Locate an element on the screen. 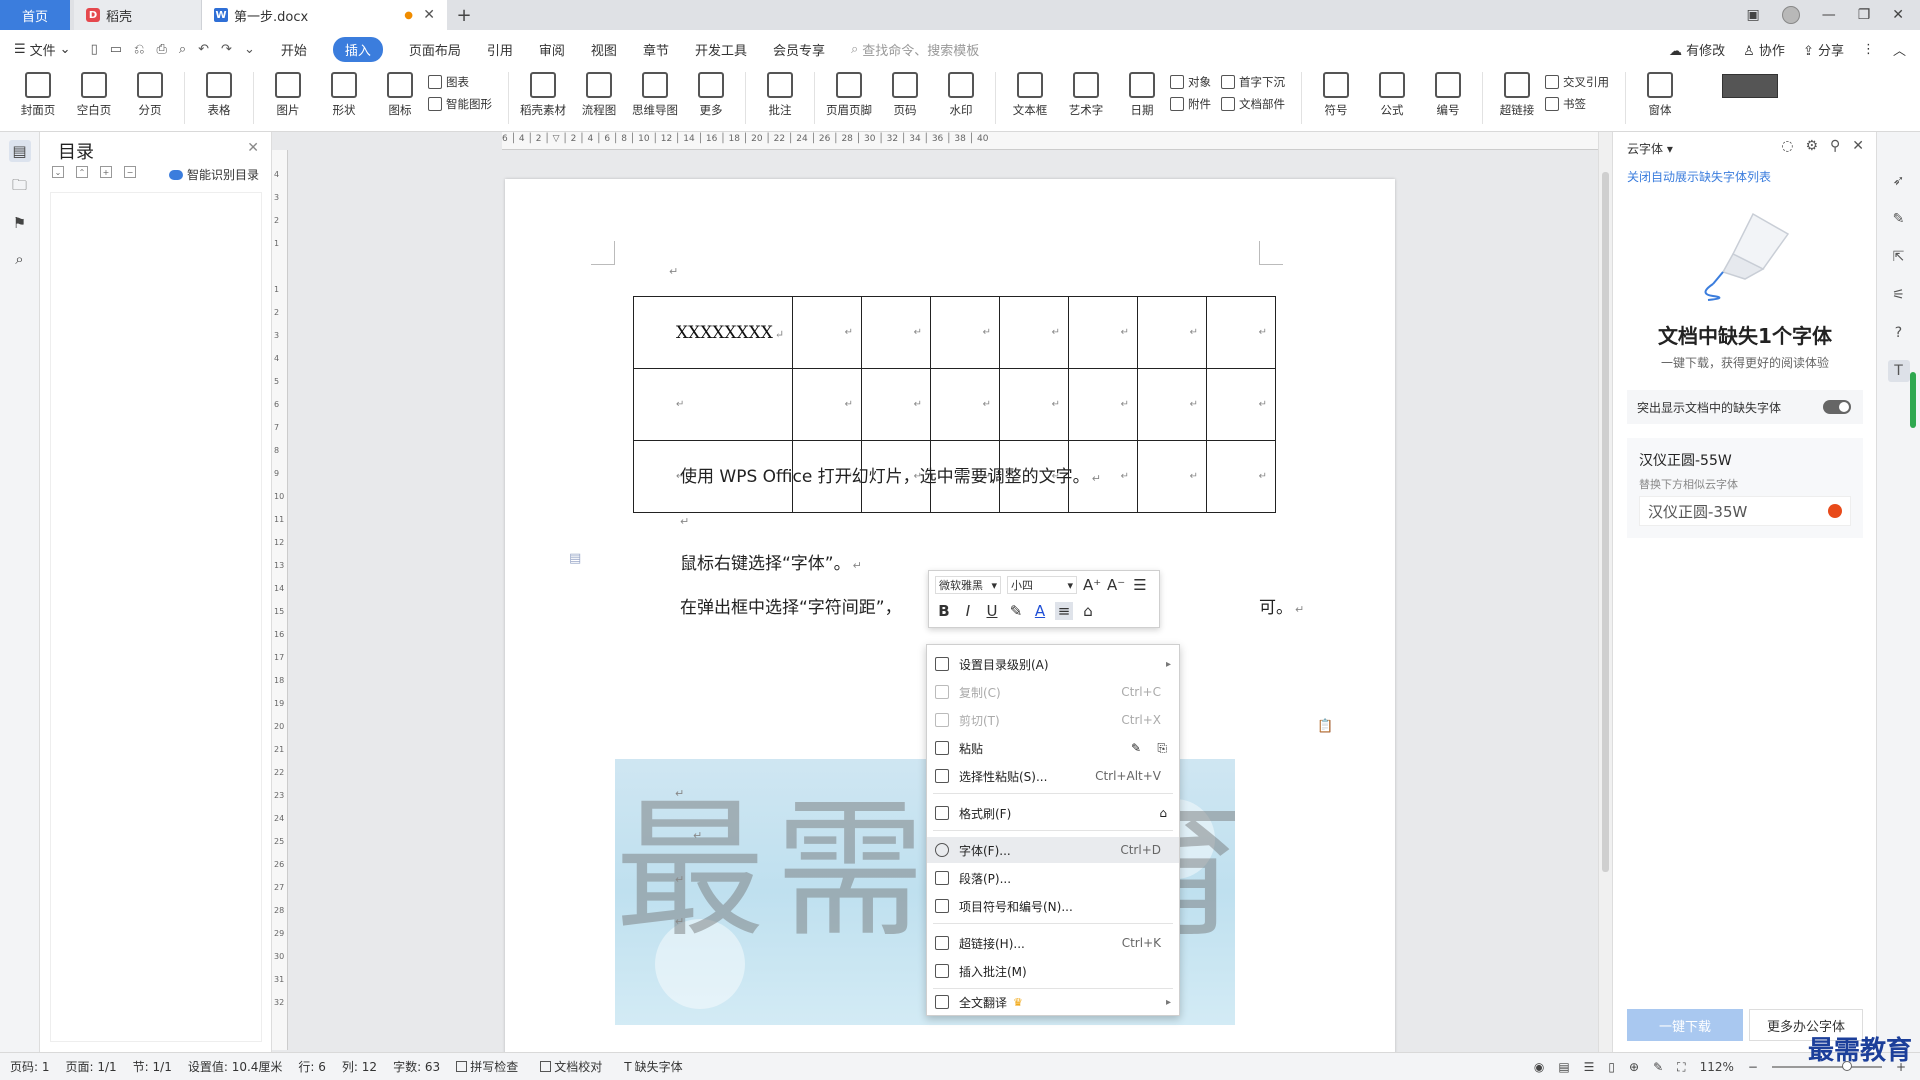  restore-icon: ❐ is located at coordinates (1864, 15).